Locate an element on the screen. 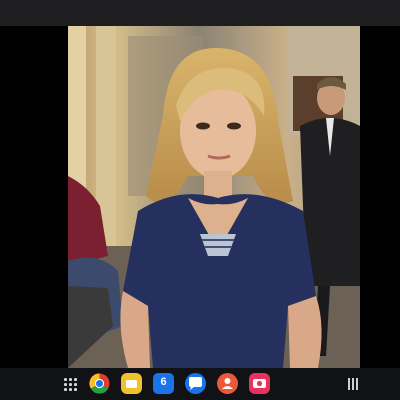 The width and height of the screenshot is (400, 400). chrome-icon is located at coordinates (99, 383).